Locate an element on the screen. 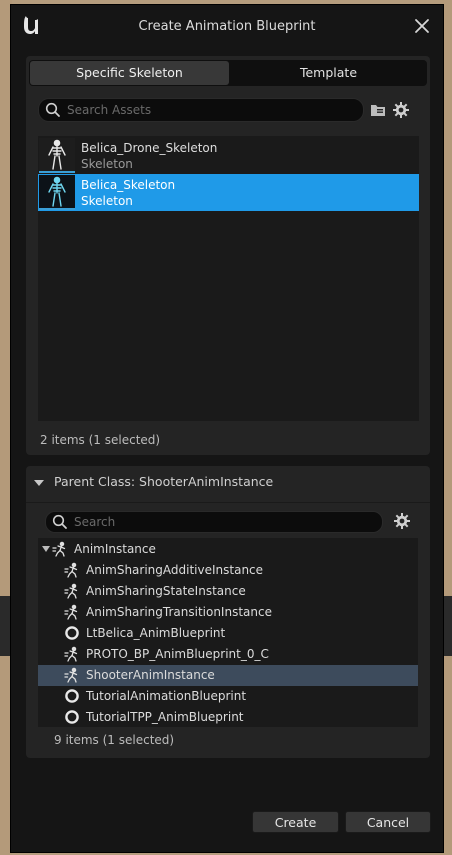  tree-item-label: AnimInstance is located at coordinates (115, 549).